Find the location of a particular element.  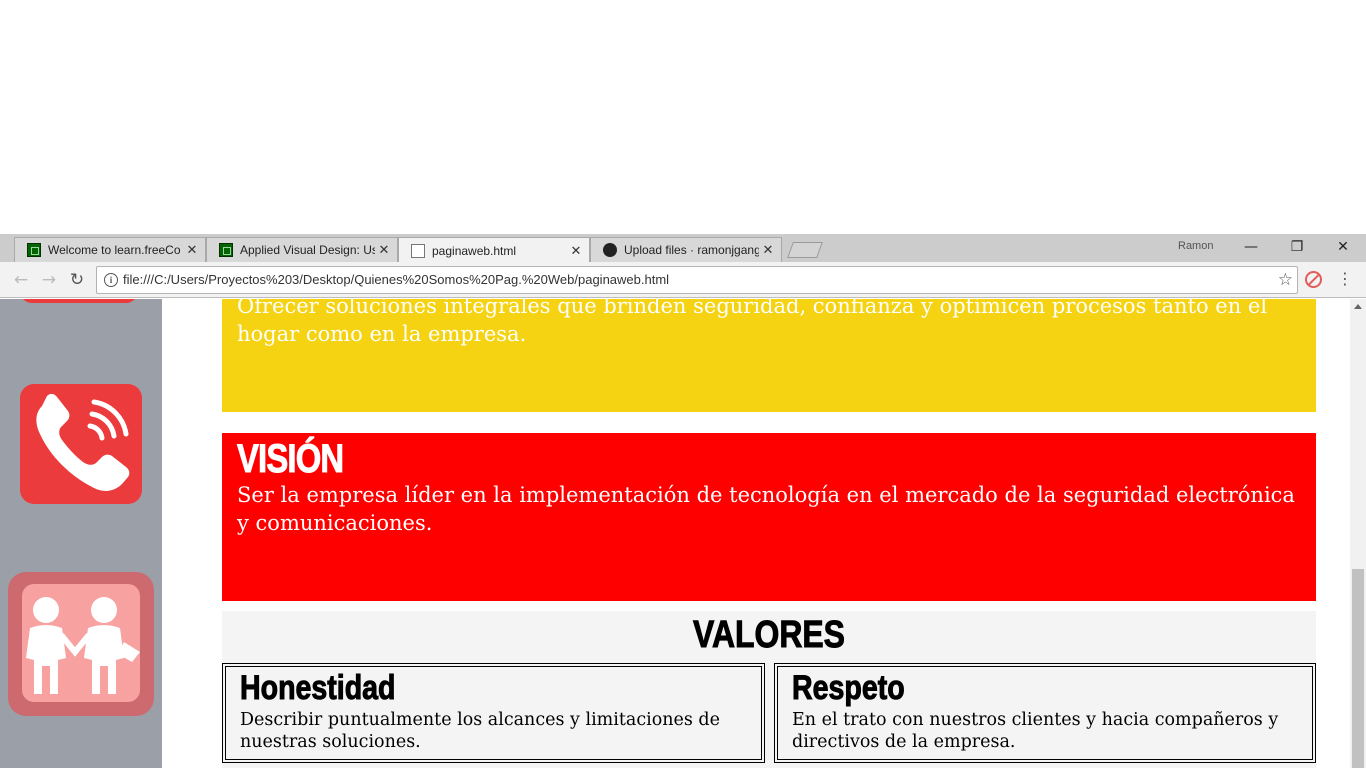

phone-icon-graphic is located at coordinates (83, 442).